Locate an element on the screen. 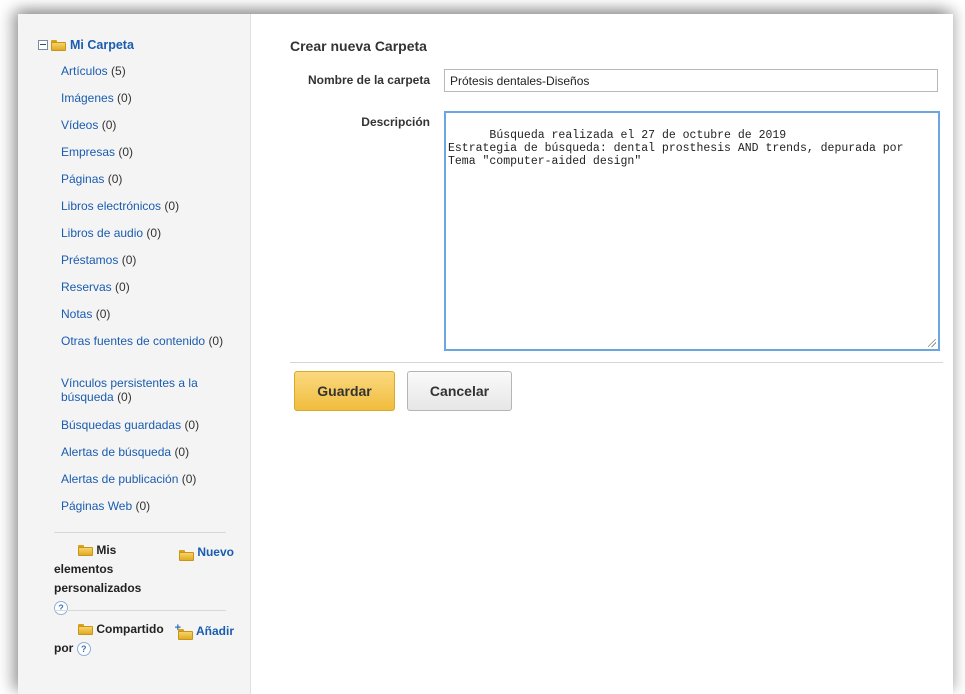 The width and height of the screenshot is (965, 694). sidebar-item-videos: Vídeos (0) is located at coordinates (151, 131).